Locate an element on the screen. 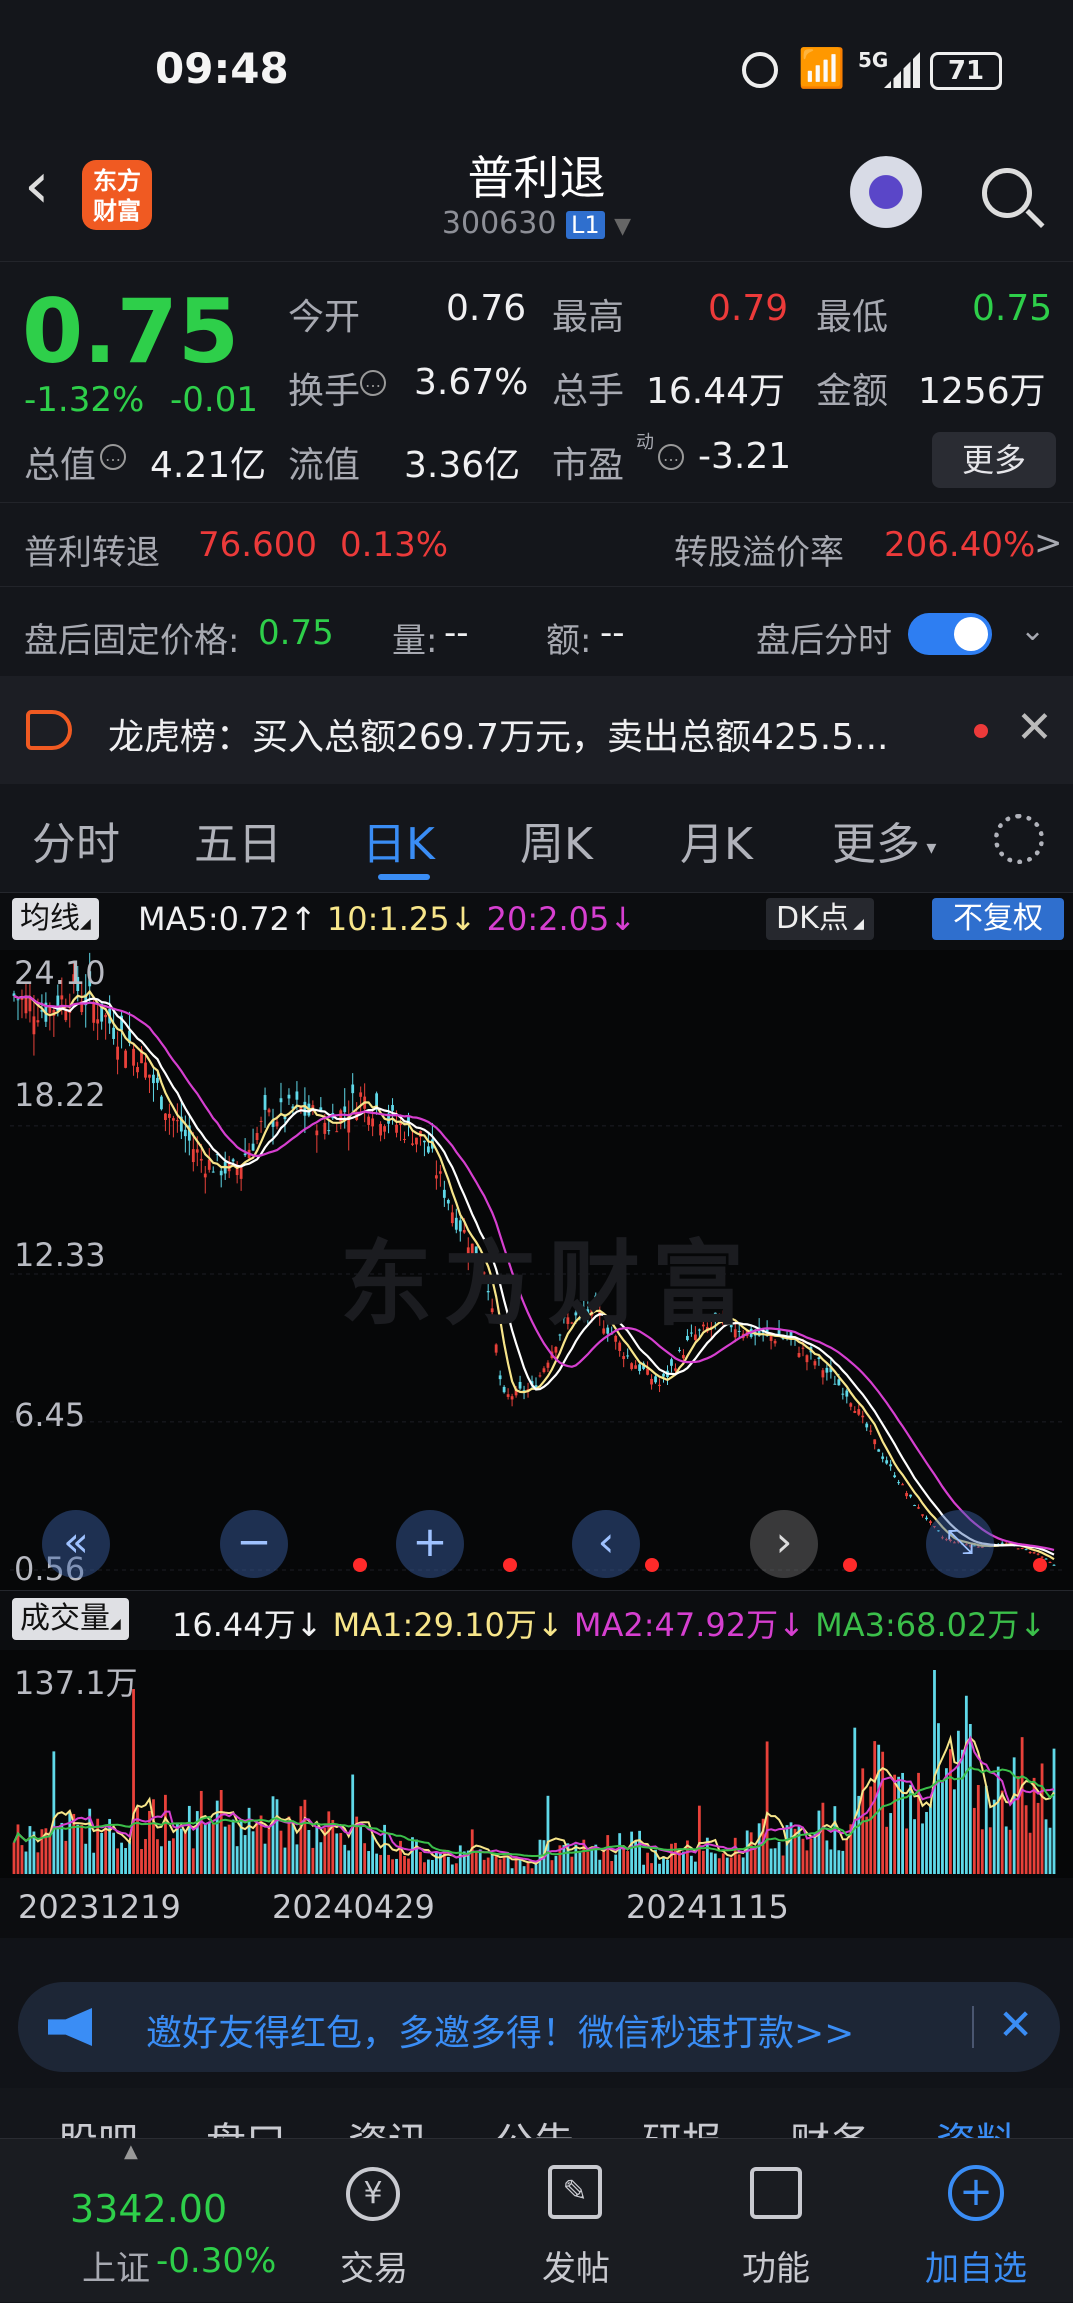 The height and width of the screenshot is (2303, 1073). float-value: 3.36亿 is located at coordinates (462, 465).